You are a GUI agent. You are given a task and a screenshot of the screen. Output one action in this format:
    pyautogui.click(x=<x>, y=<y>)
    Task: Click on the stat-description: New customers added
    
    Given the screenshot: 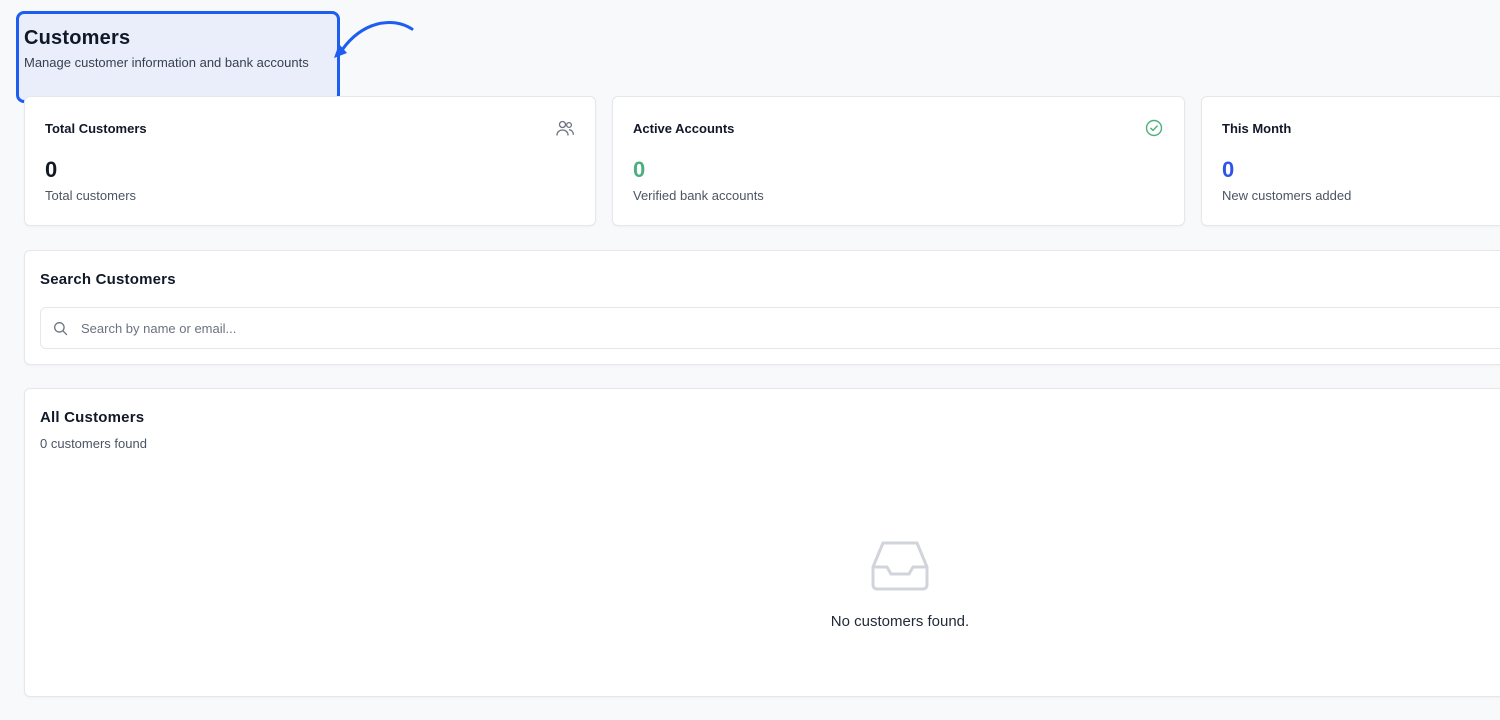 What is the action you would take?
    pyautogui.click(x=1287, y=195)
    